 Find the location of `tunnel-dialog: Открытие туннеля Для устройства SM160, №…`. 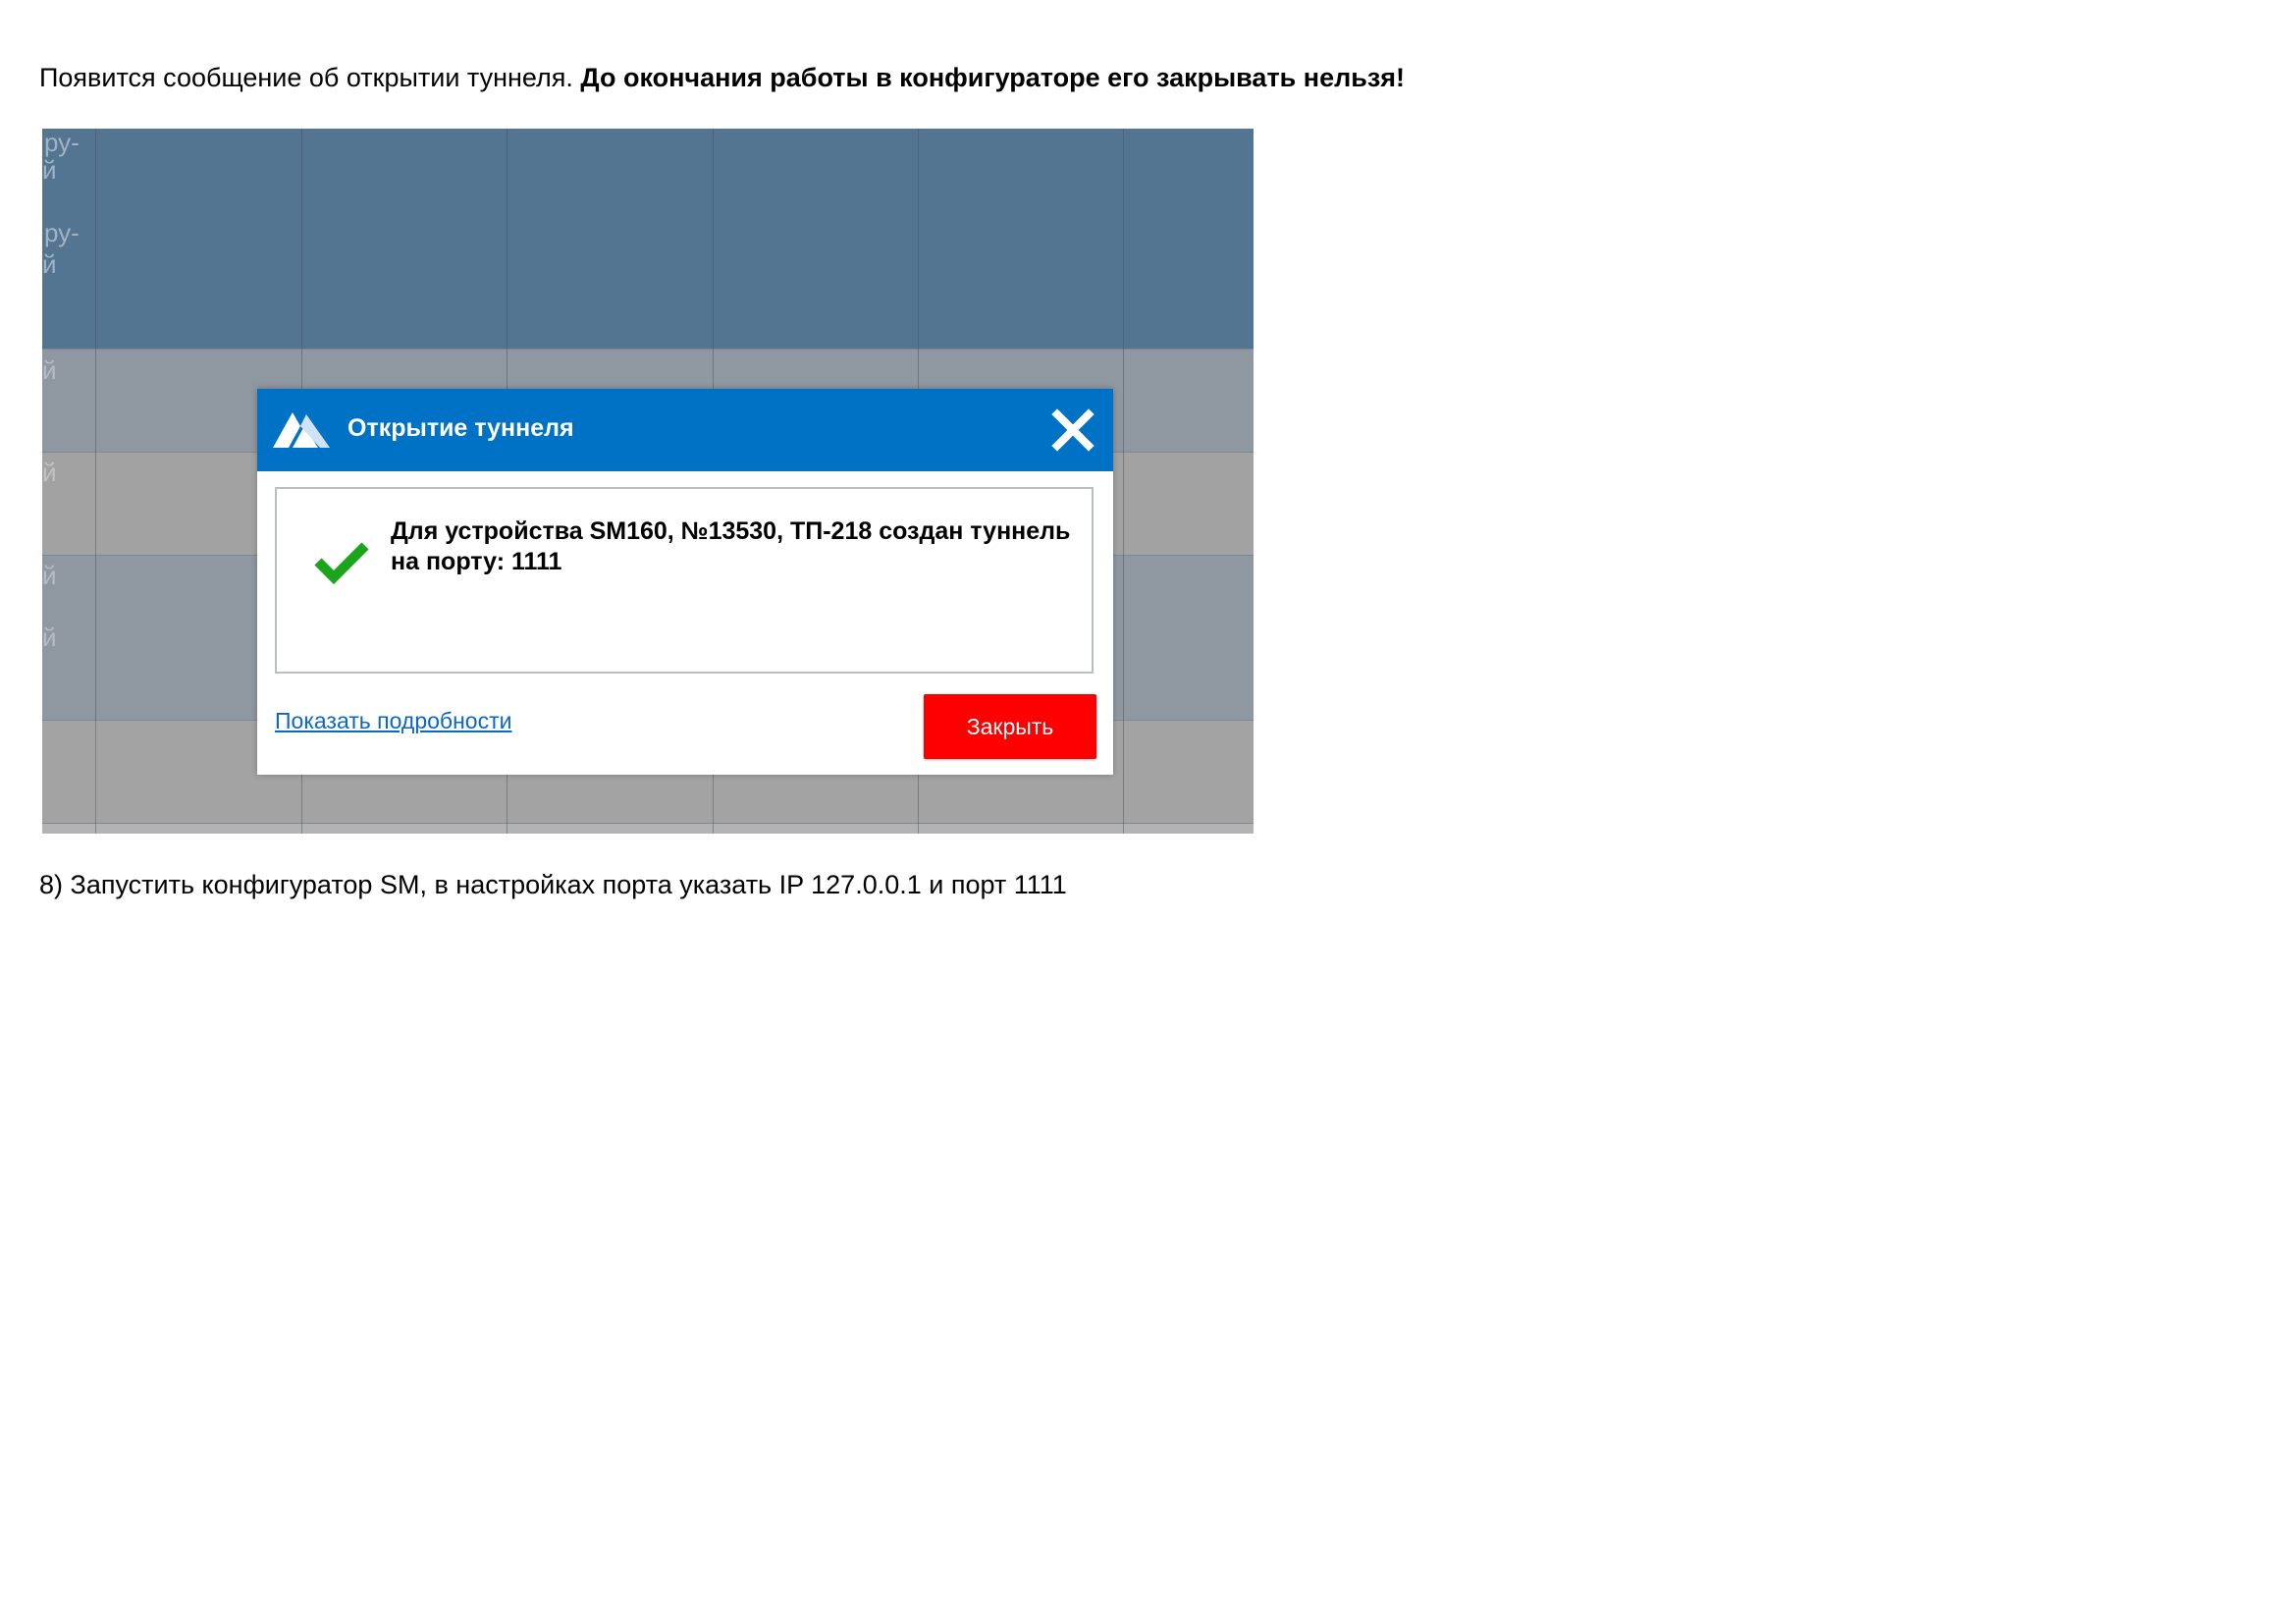

tunnel-dialog: Открытие туннеля Для устройства SM160, №… is located at coordinates (685, 582).